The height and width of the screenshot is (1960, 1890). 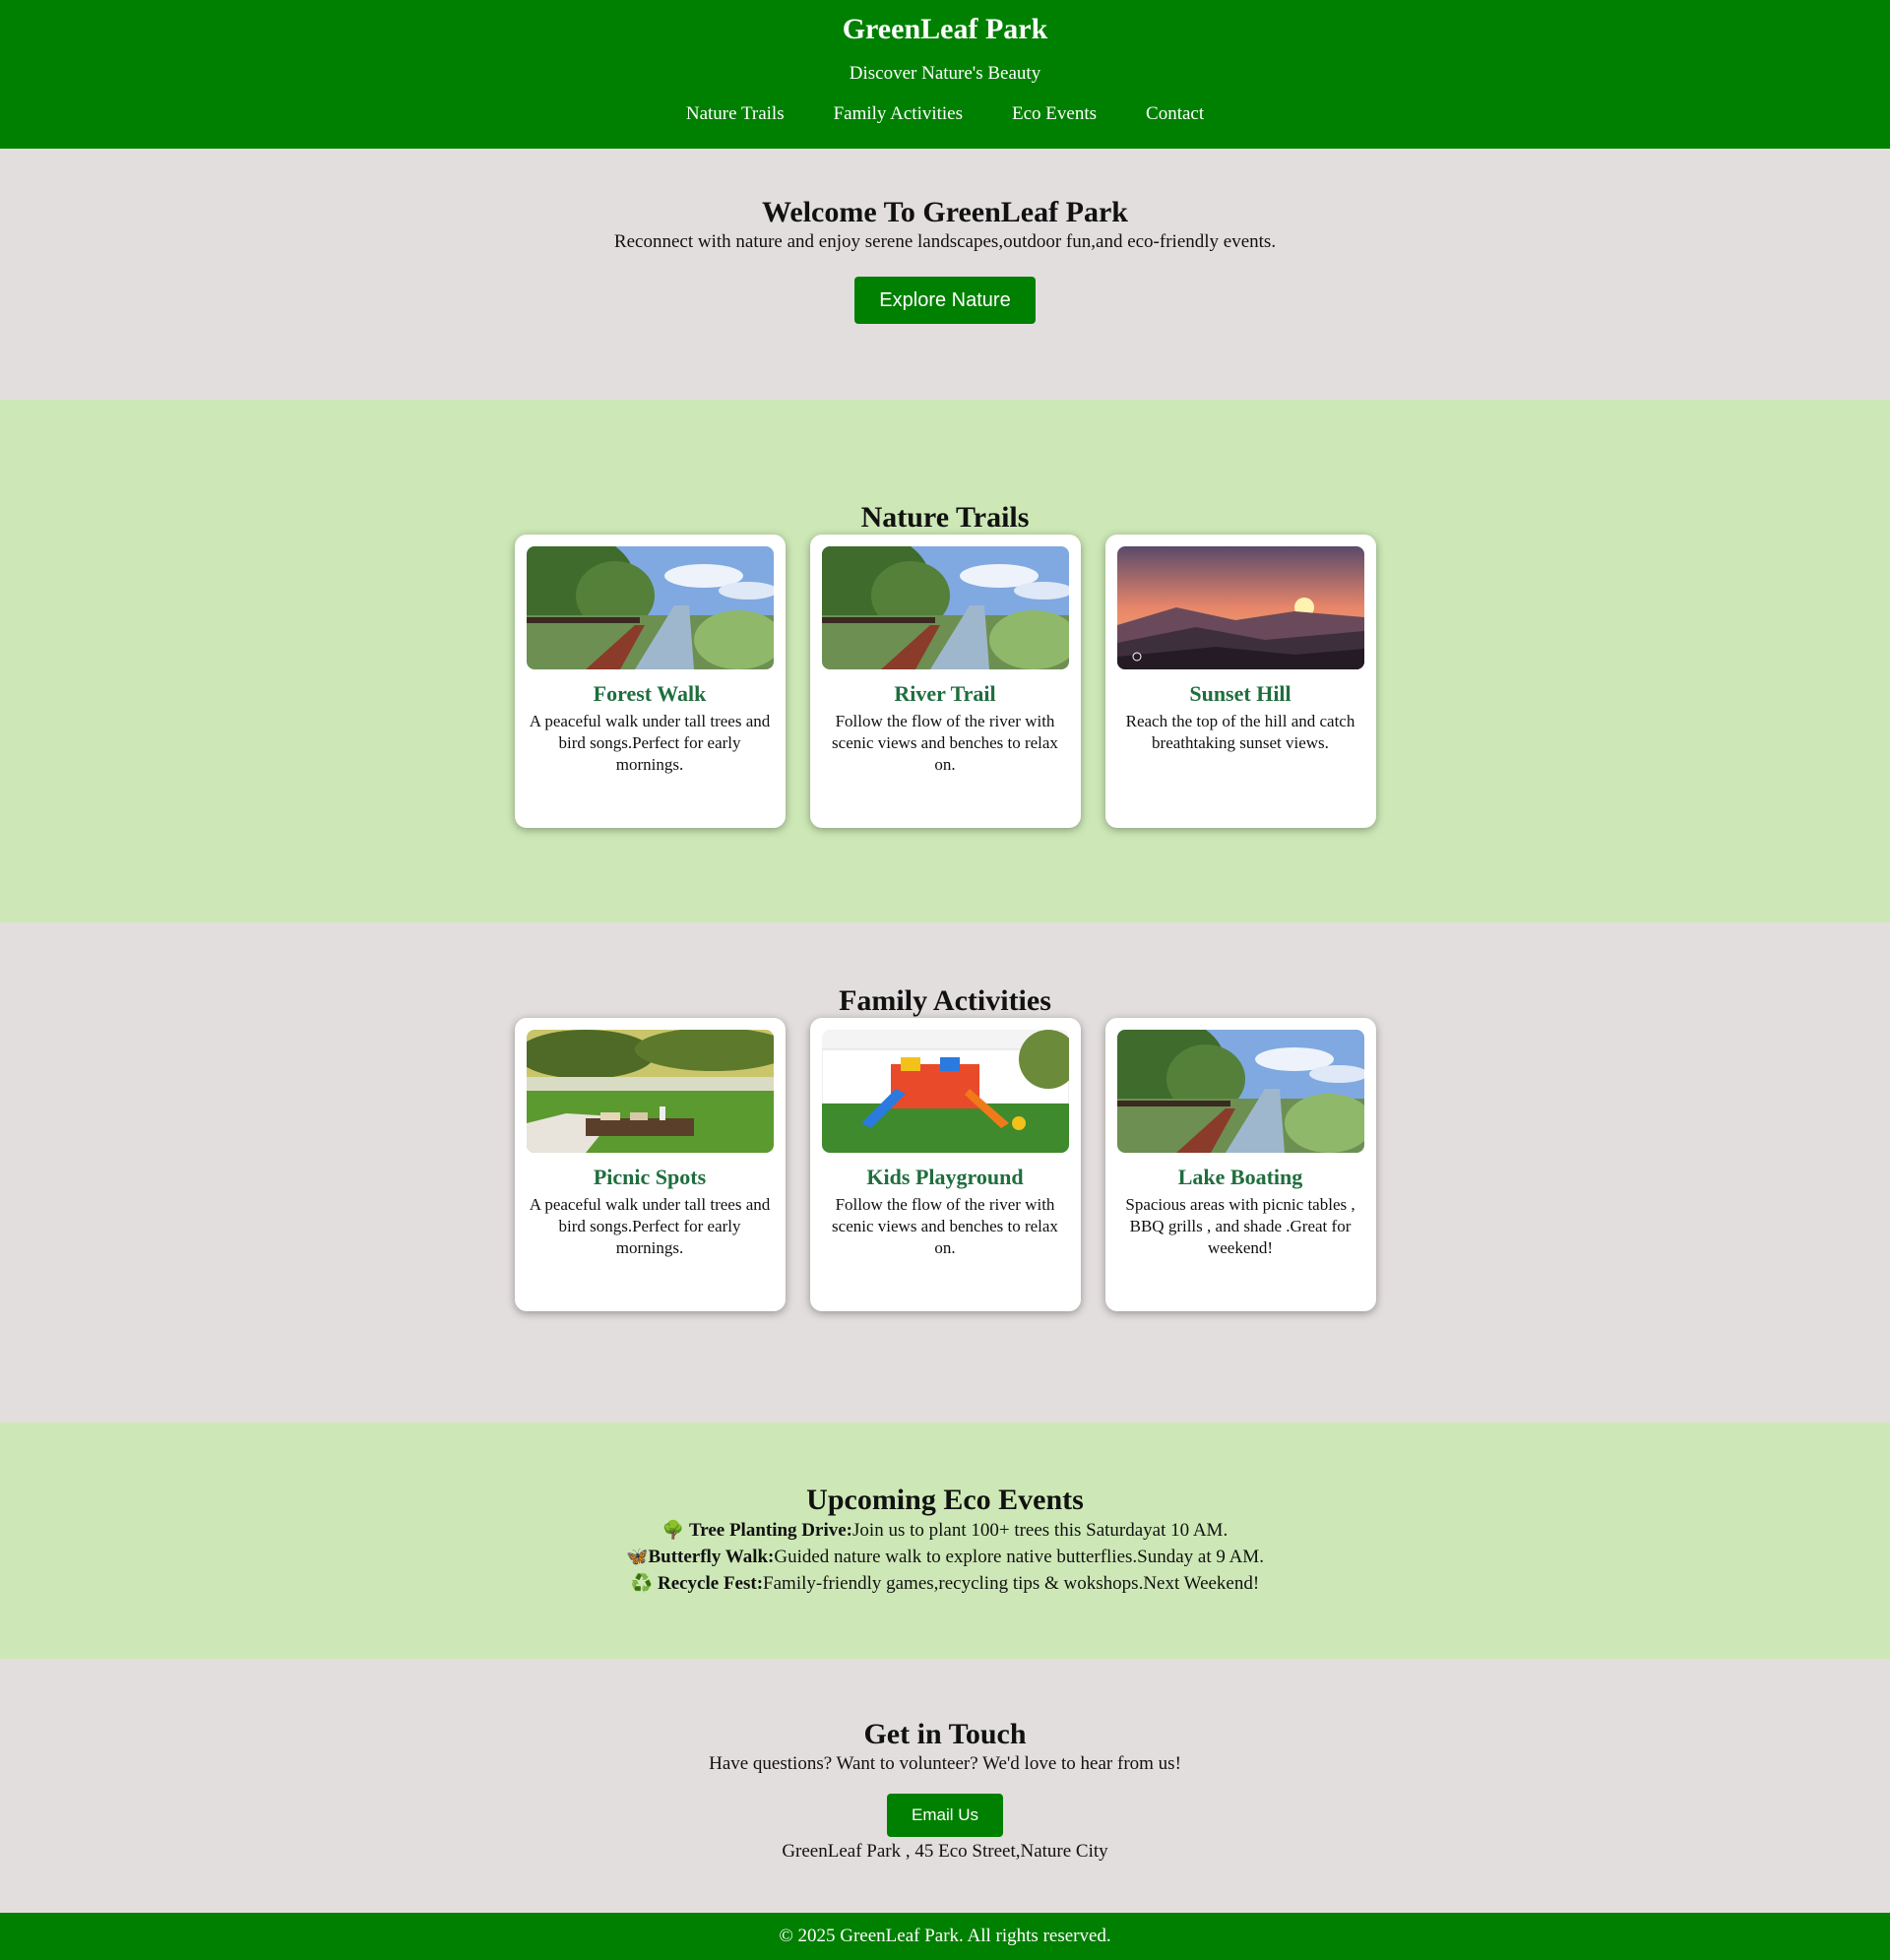 What do you see at coordinates (945, 693) in the screenshot?
I see `card-title: River Trail` at bounding box center [945, 693].